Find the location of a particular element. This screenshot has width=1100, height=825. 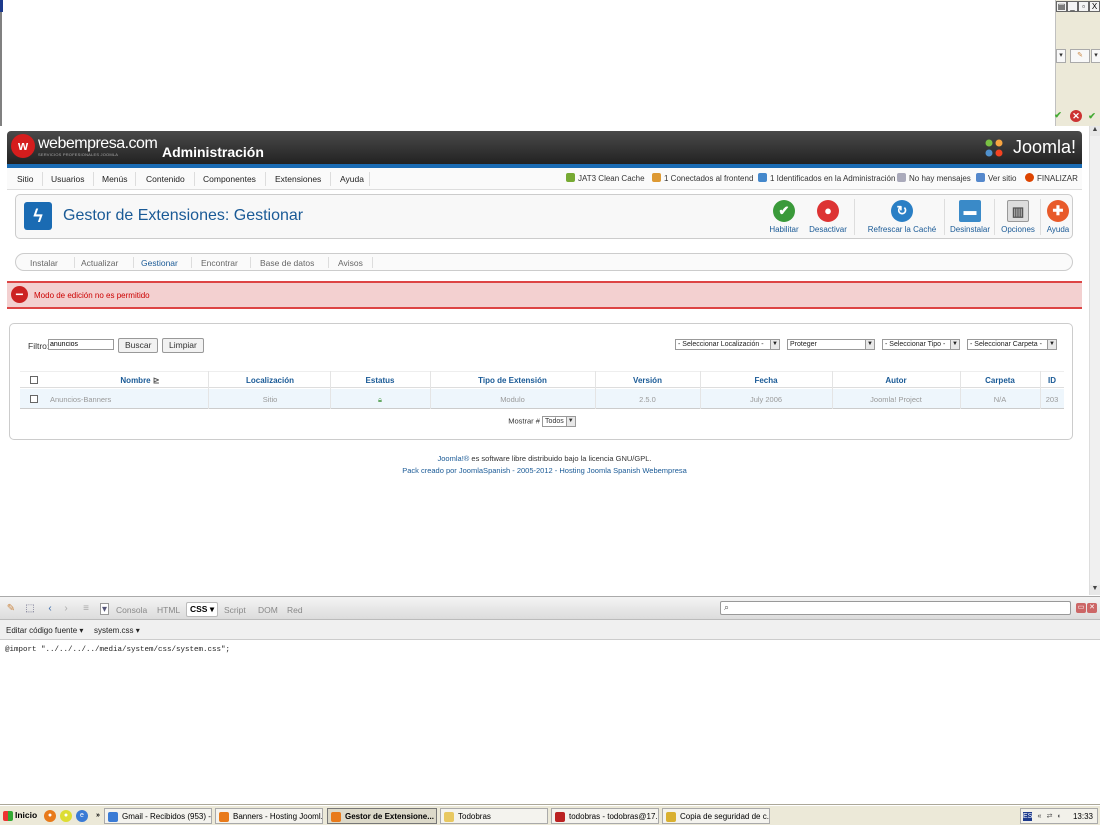

filter-label: Filtro: is located at coordinates (39, 346).